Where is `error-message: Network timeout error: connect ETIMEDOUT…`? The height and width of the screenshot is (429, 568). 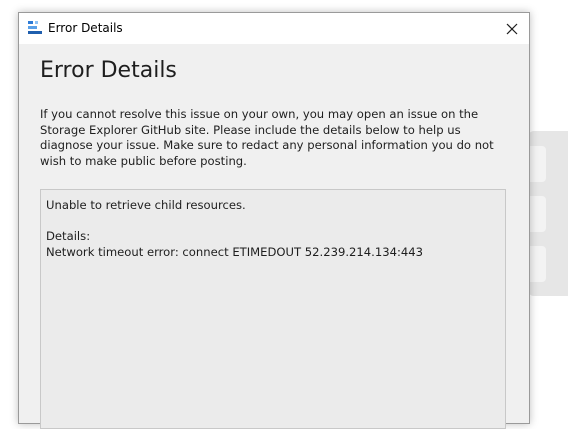 error-message: Network timeout error: connect ETIMEDOUT… is located at coordinates (235, 251).